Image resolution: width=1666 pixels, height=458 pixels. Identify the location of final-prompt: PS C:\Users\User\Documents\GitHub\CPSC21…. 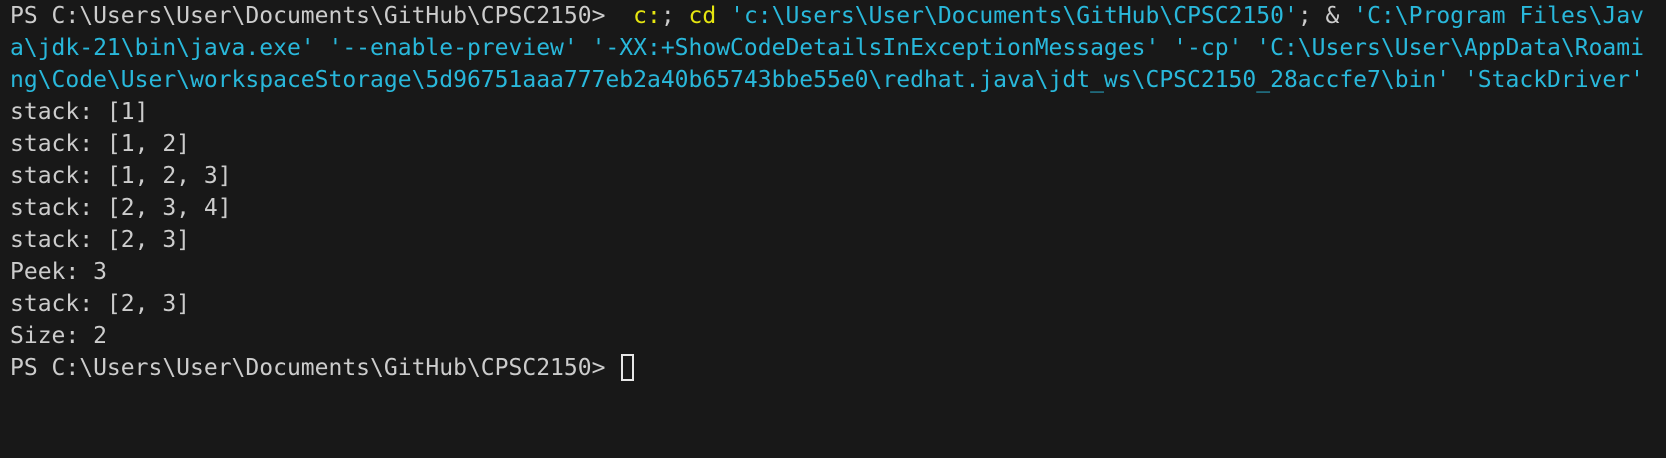
(308, 368).